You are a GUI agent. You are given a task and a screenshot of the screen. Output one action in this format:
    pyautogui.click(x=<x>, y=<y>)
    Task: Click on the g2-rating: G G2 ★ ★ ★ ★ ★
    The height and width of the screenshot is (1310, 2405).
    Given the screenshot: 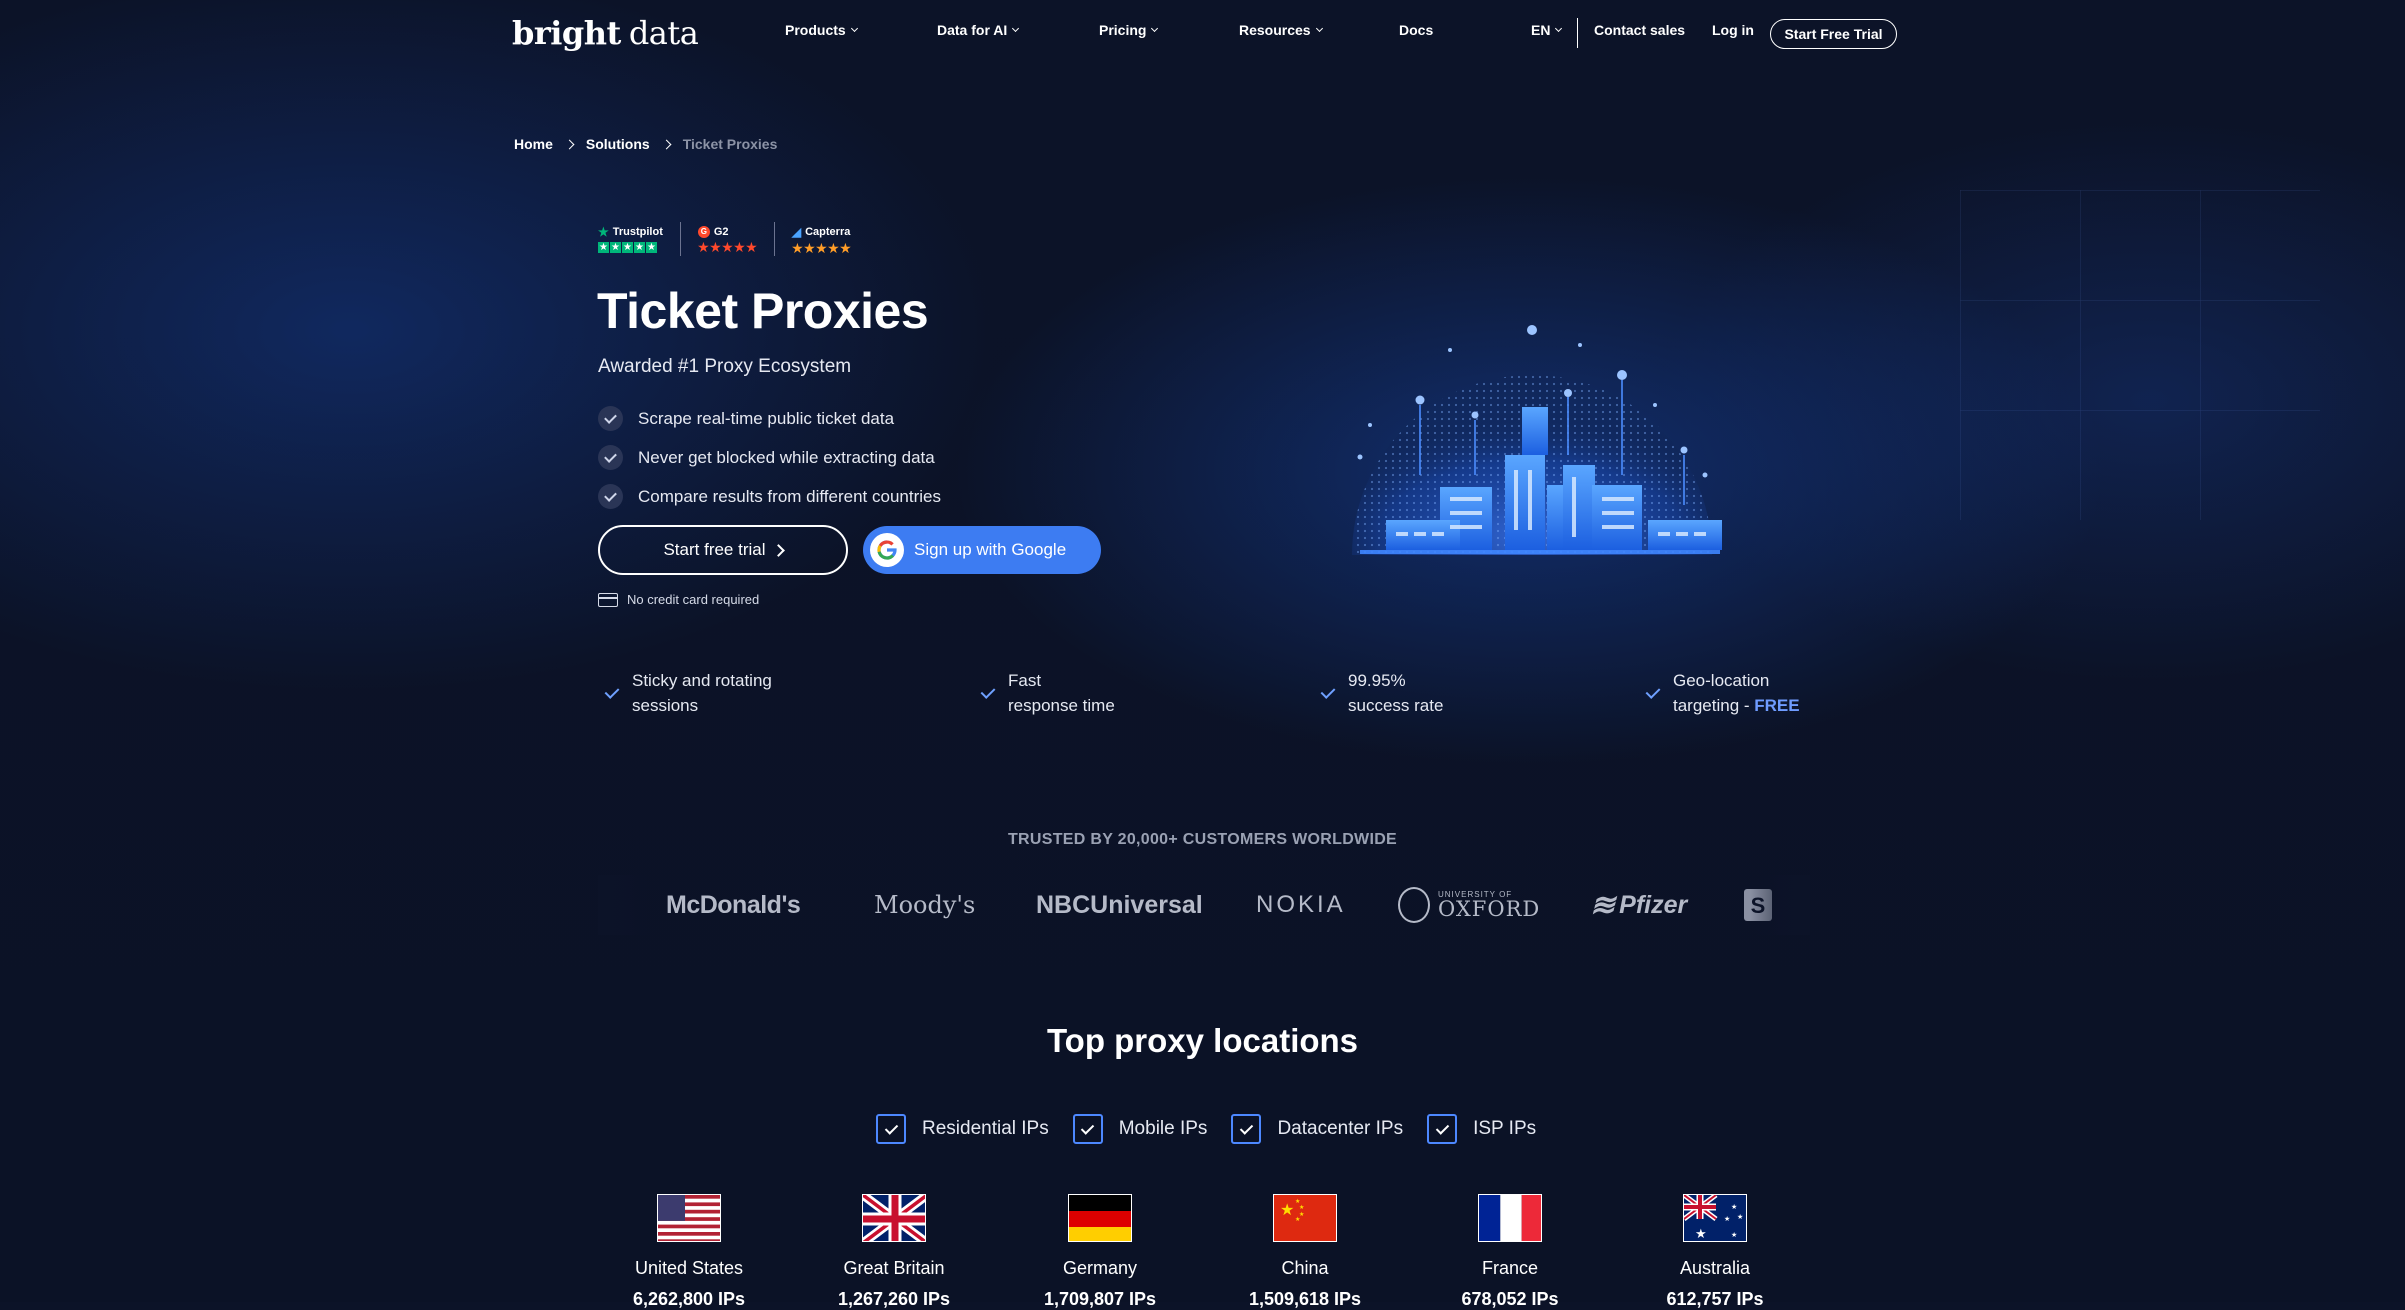 What is the action you would take?
    pyautogui.click(x=727, y=240)
    